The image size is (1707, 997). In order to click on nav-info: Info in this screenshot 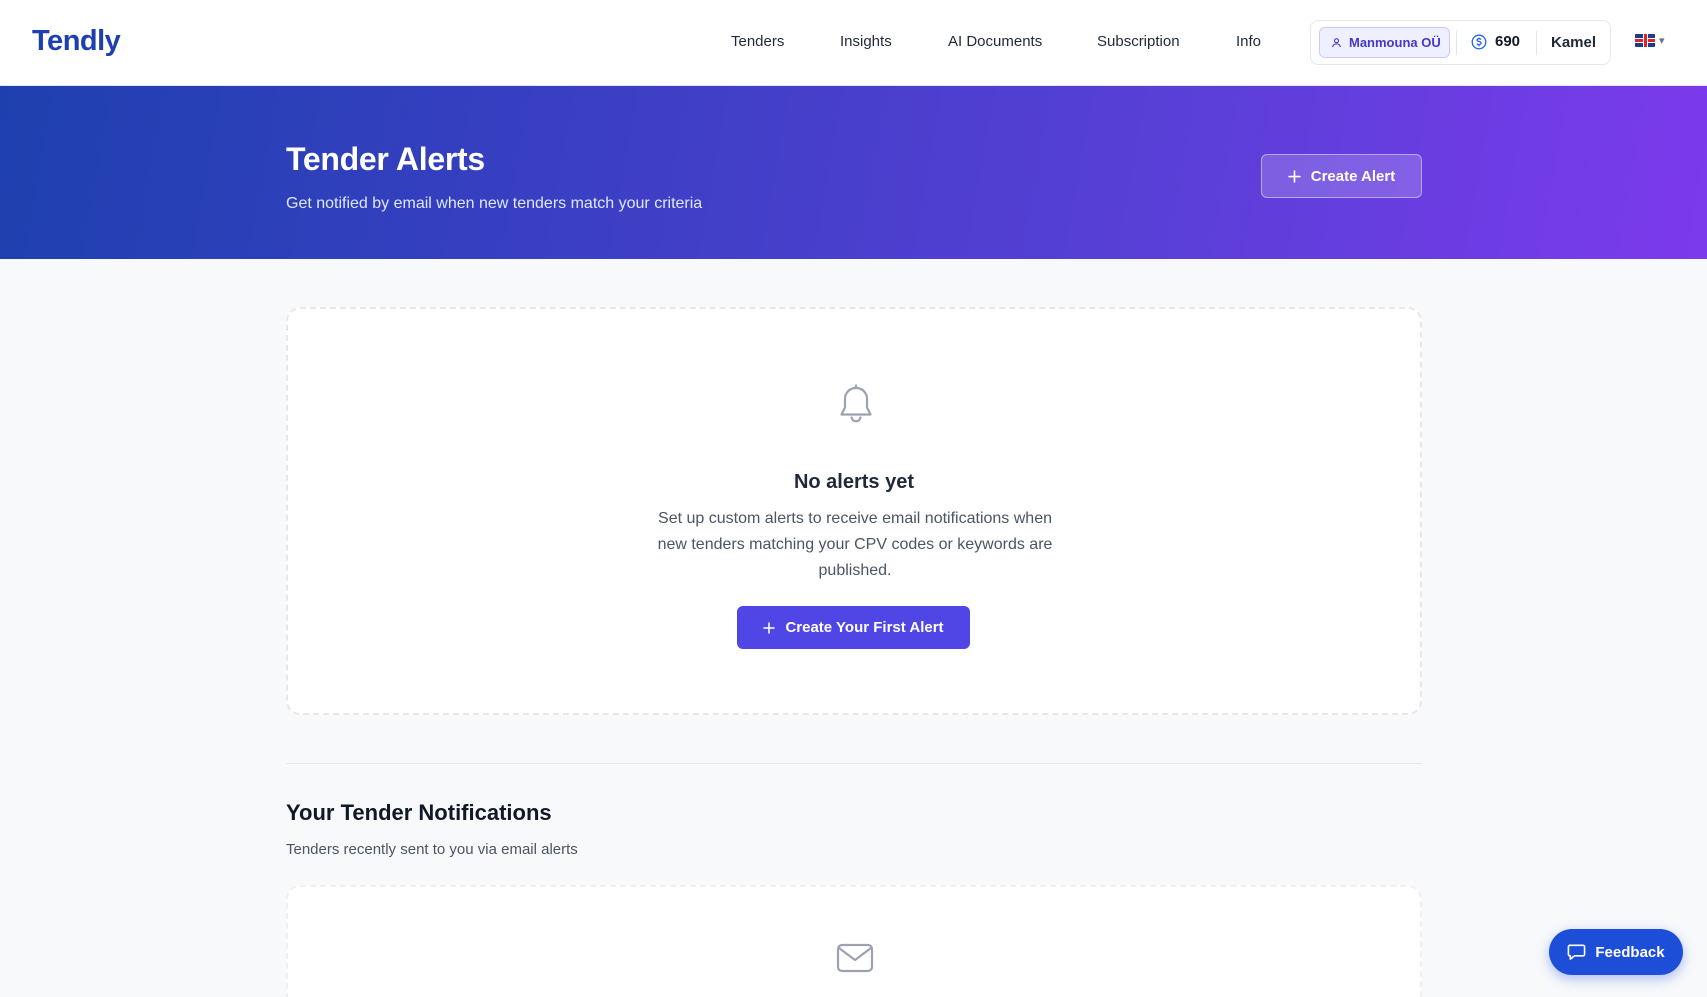, I will do `click(1248, 41)`.